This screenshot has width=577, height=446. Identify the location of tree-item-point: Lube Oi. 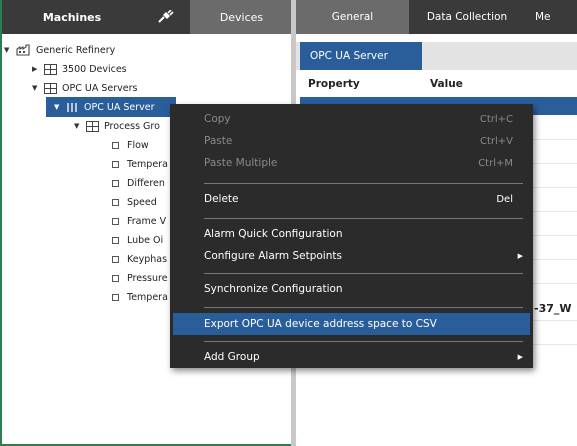
(137, 240).